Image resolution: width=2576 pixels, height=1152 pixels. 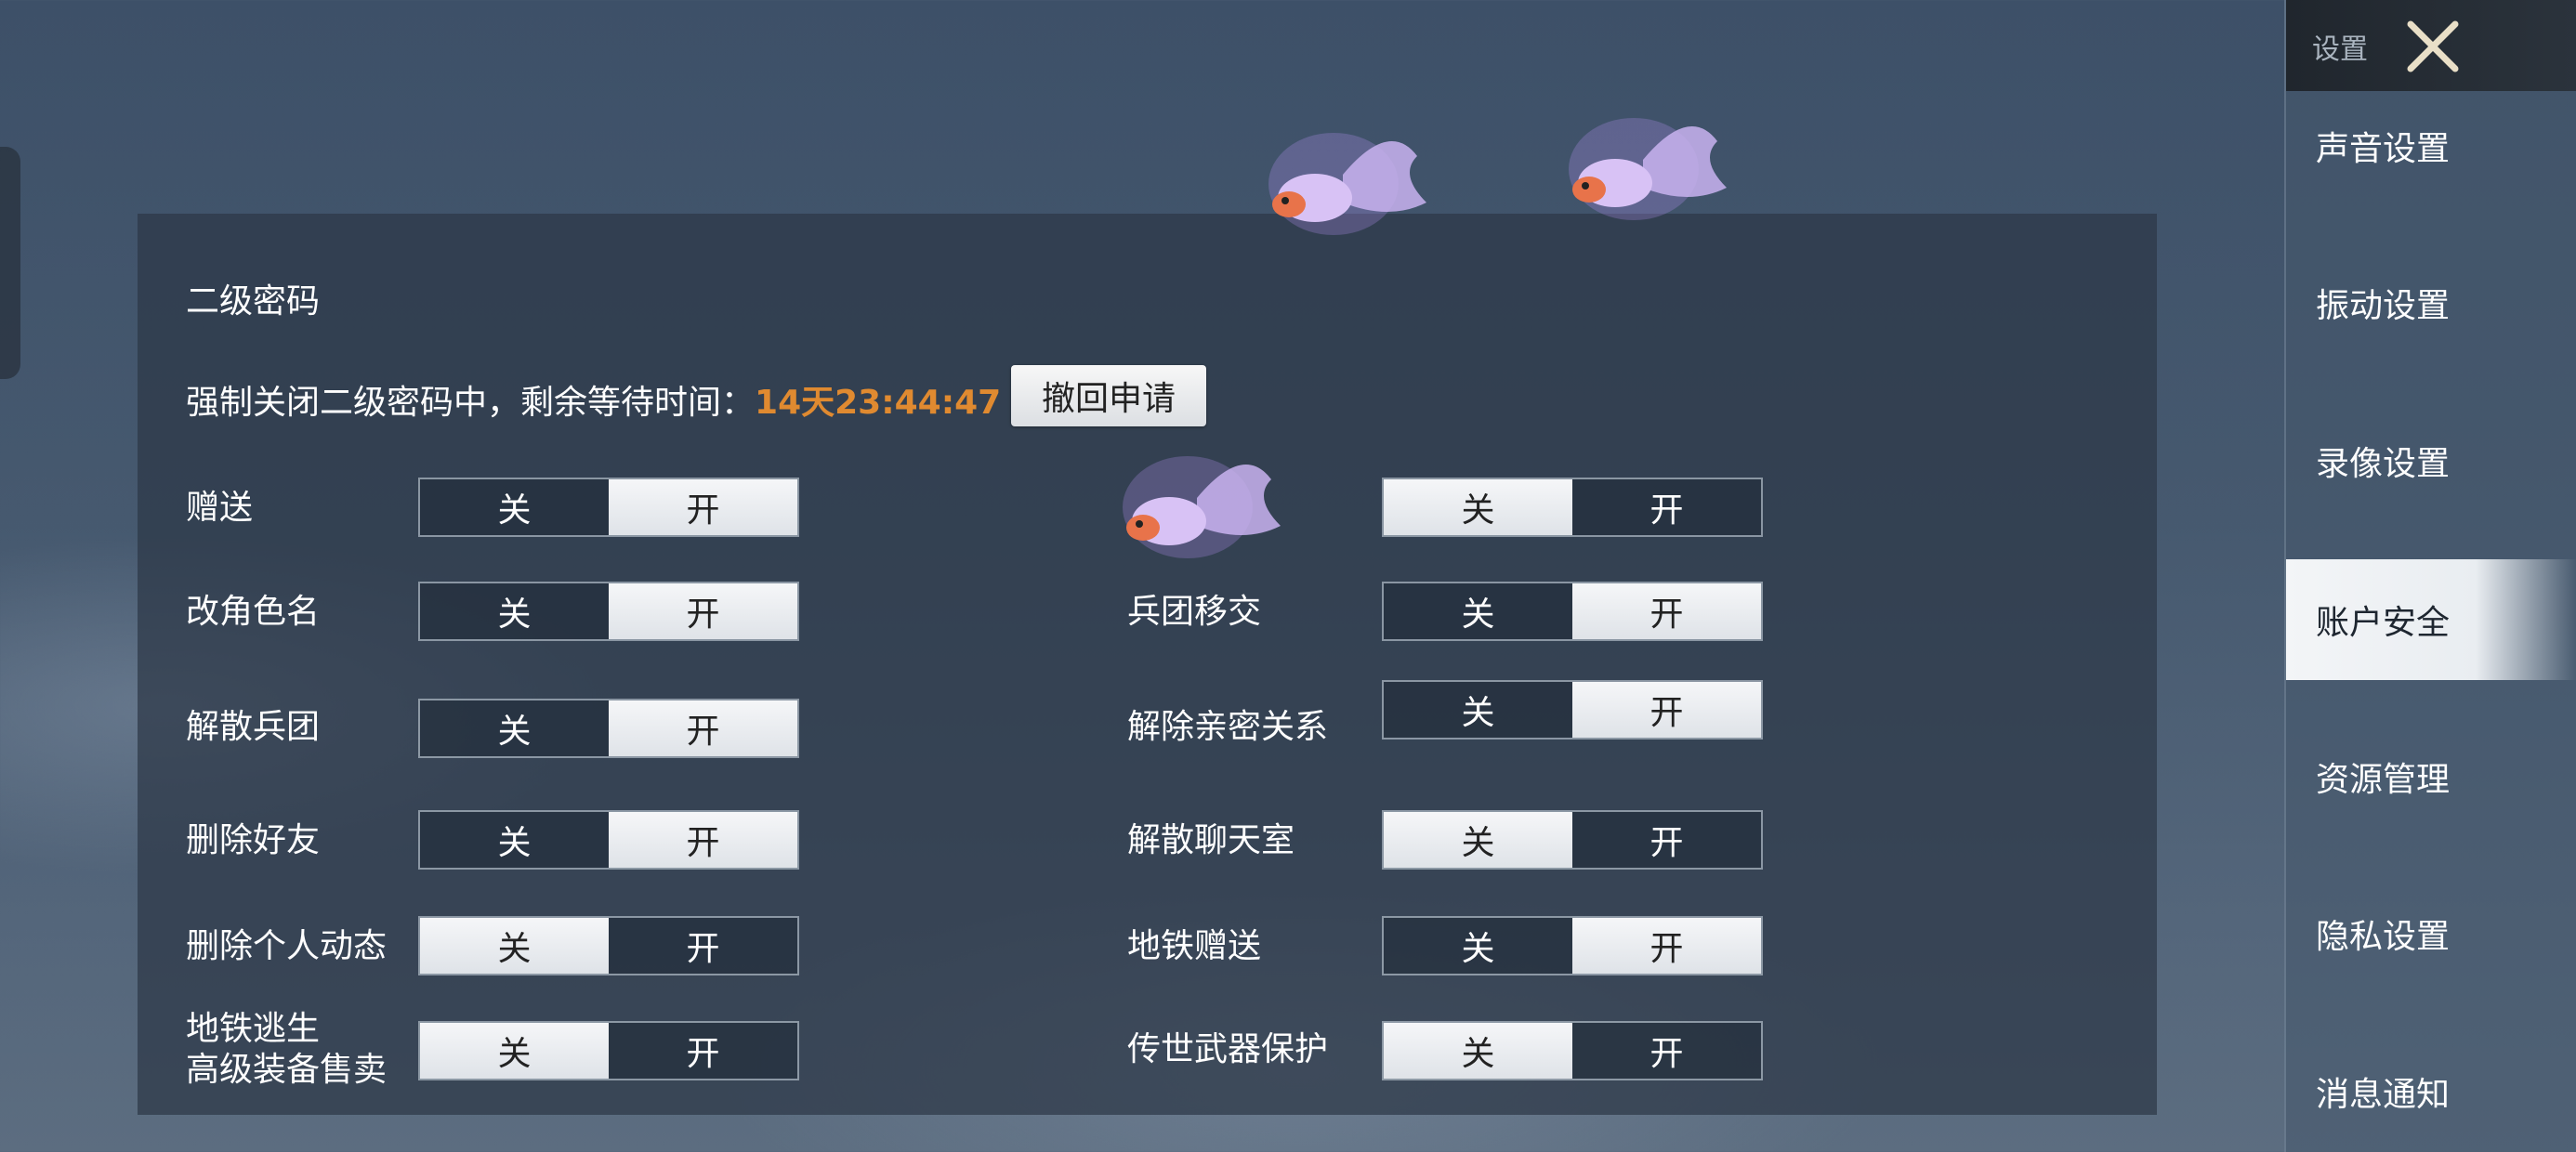 What do you see at coordinates (253, 840) in the screenshot?
I see `row-label-delete-friend: 删除好友` at bounding box center [253, 840].